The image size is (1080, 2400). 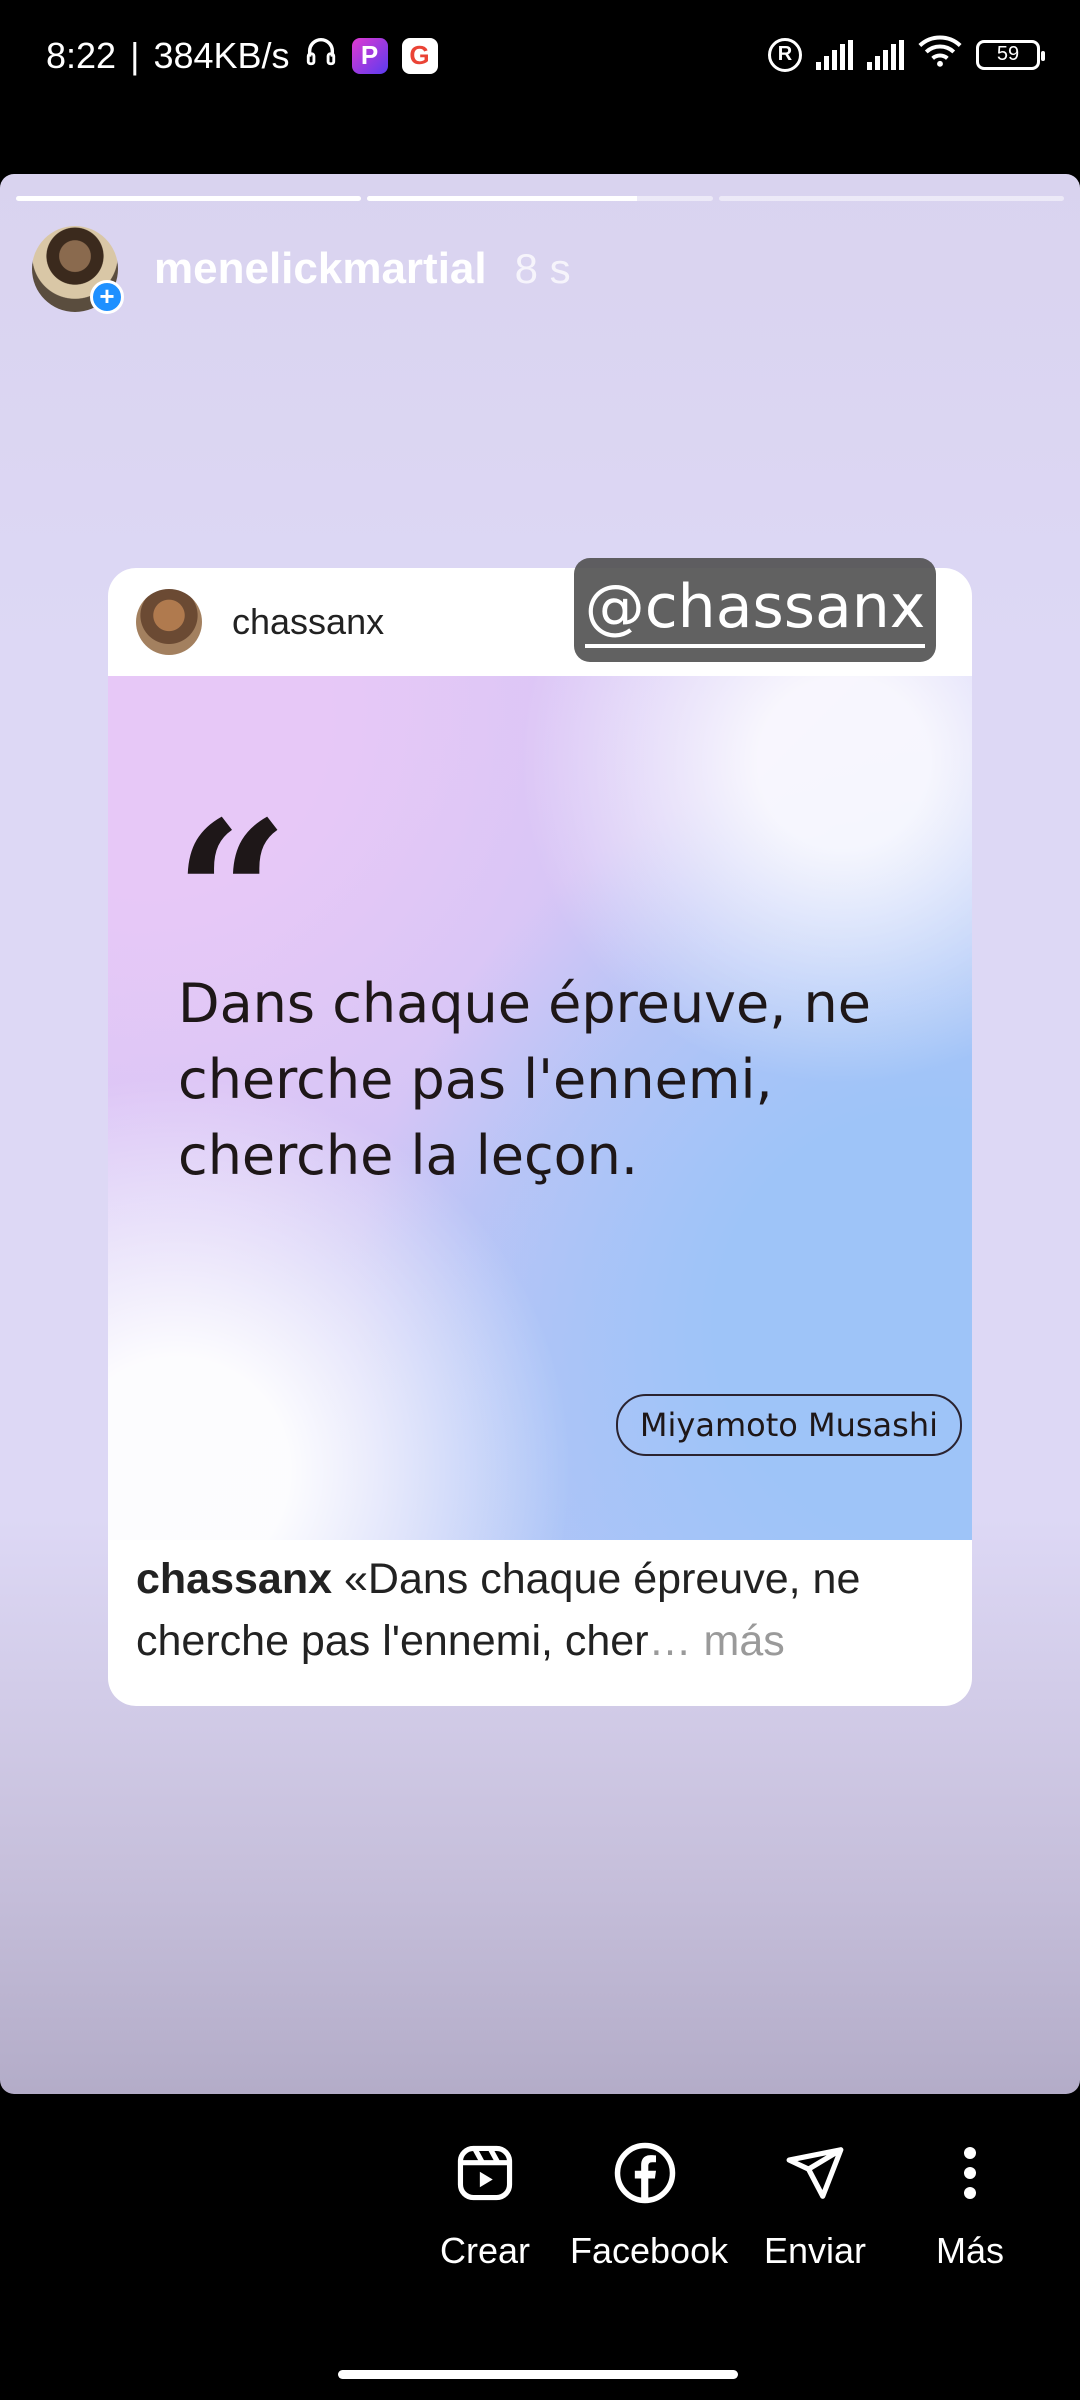 I want to click on headphones-icon, so click(x=321, y=55).